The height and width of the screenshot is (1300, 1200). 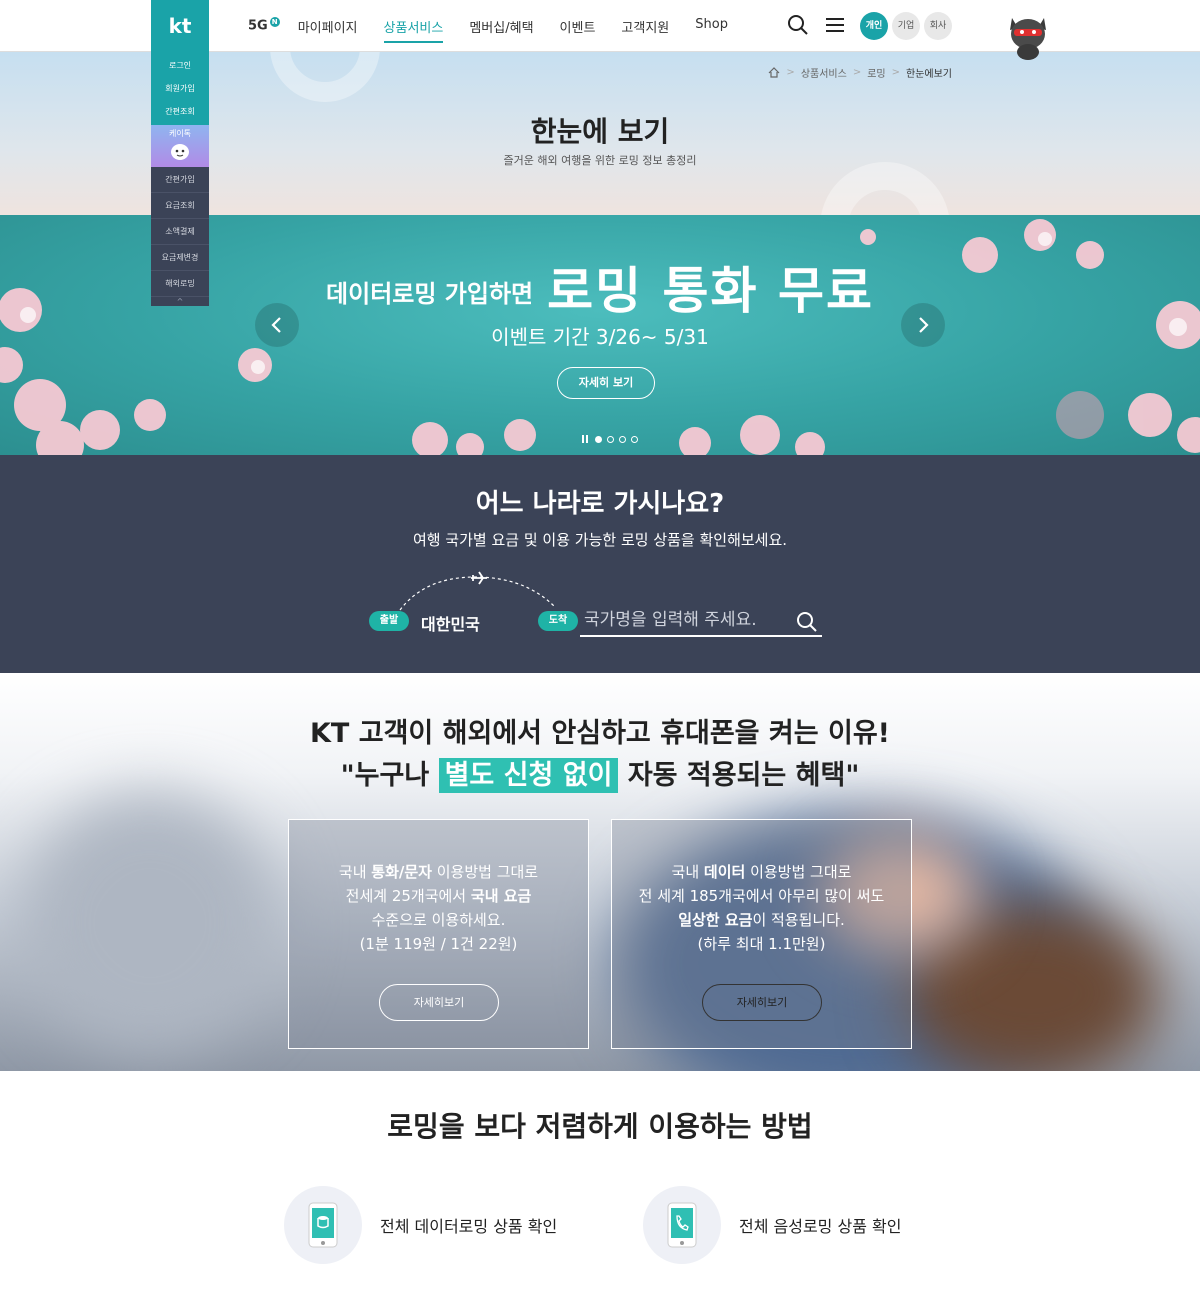 What do you see at coordinates (180, 258) in the screenshot?
I see `quick-plan-change: 요금제변경` at bounding box center [180, 258].